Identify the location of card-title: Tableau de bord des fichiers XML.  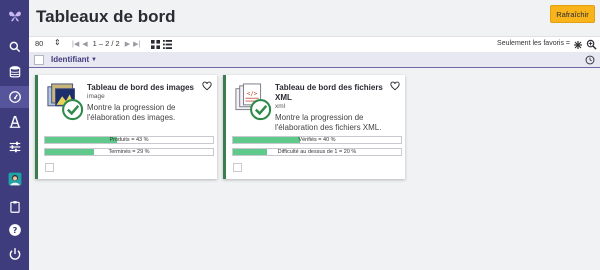
(329, 92).